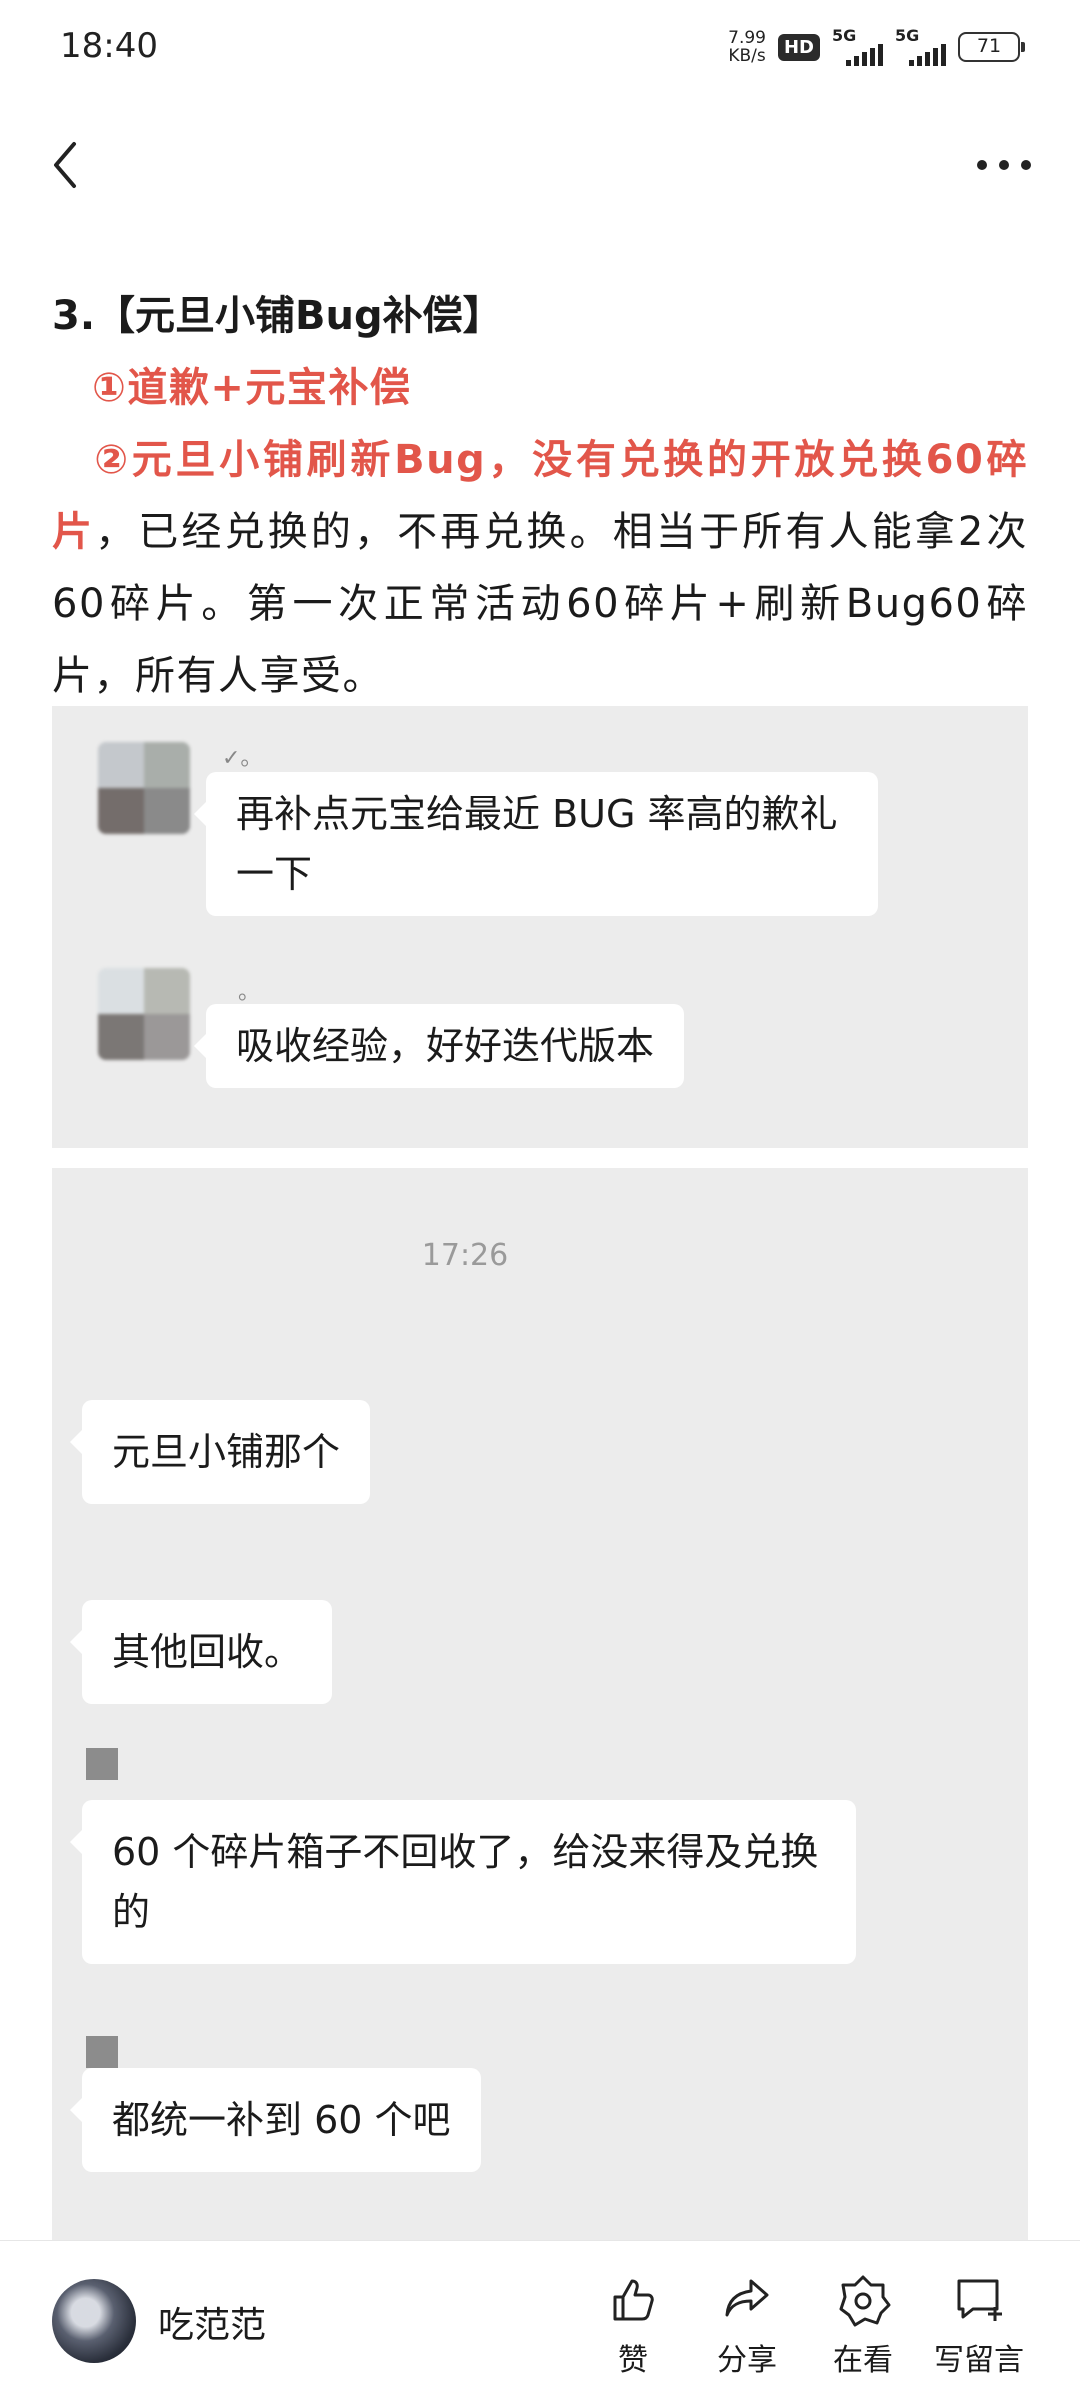  I want to click on chat-timestamp: 17:26, so click(465, 1255).